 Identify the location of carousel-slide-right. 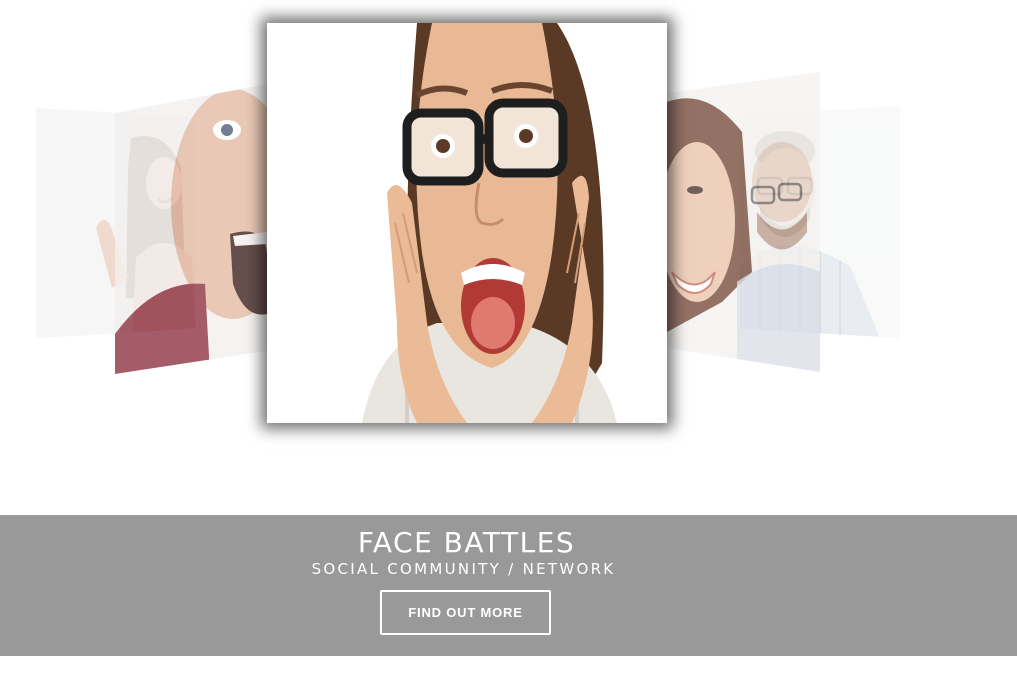
(743, 222).